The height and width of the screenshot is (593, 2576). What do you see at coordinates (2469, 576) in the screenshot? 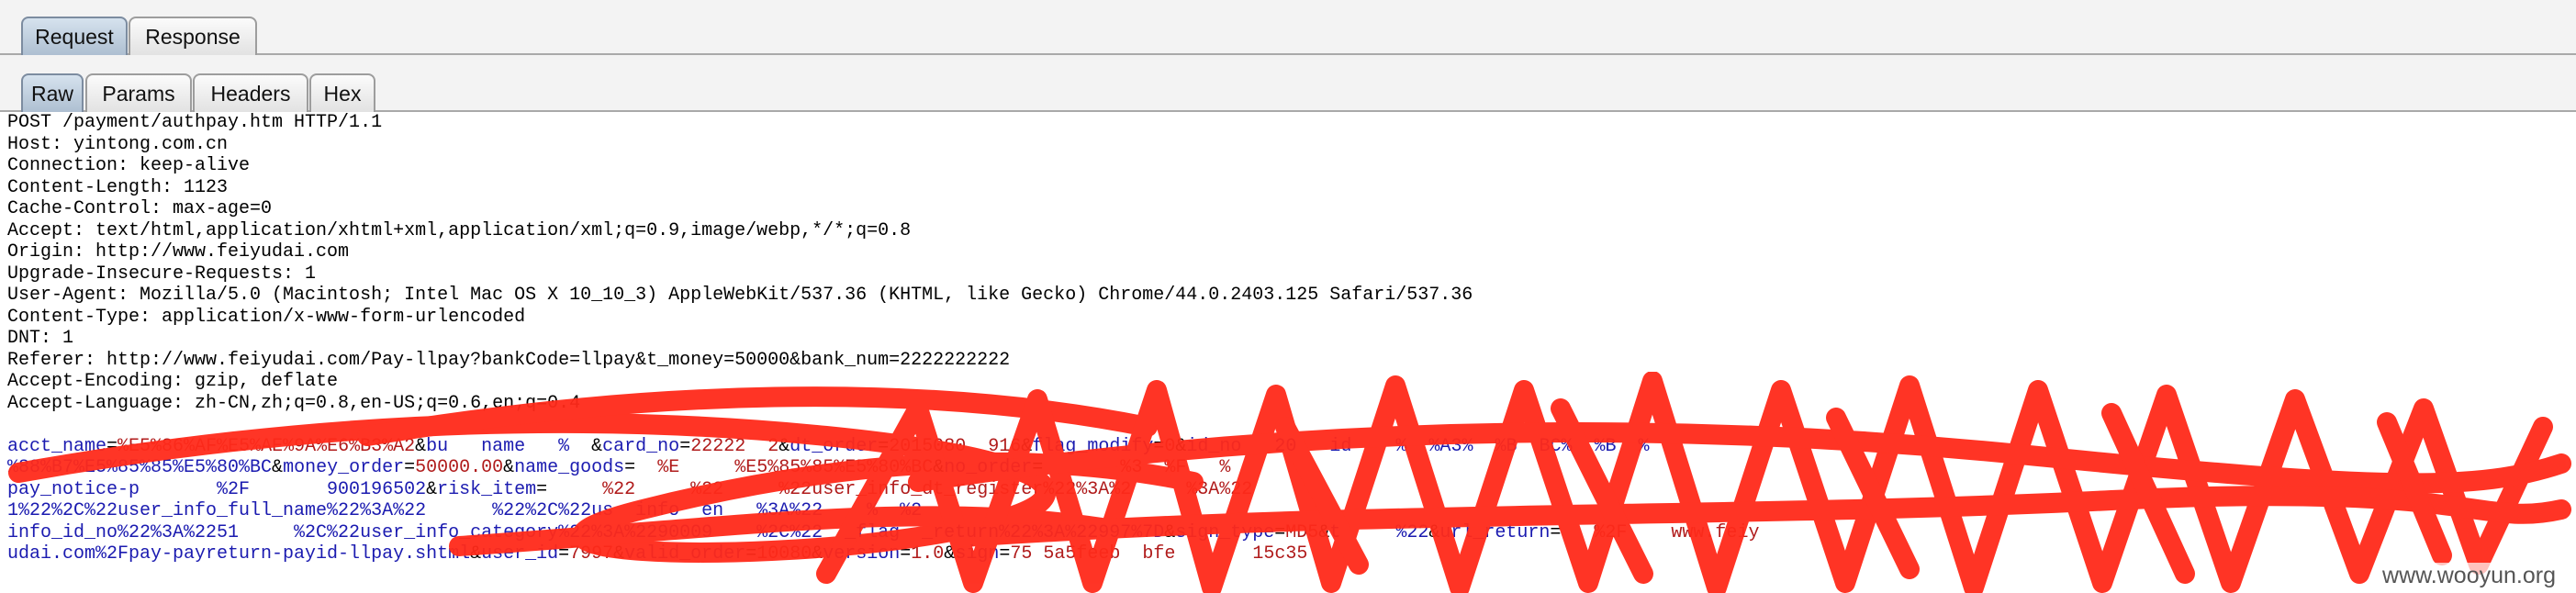
I see `watermark: www.wooyun.org` at bounding box center [2469, 576].